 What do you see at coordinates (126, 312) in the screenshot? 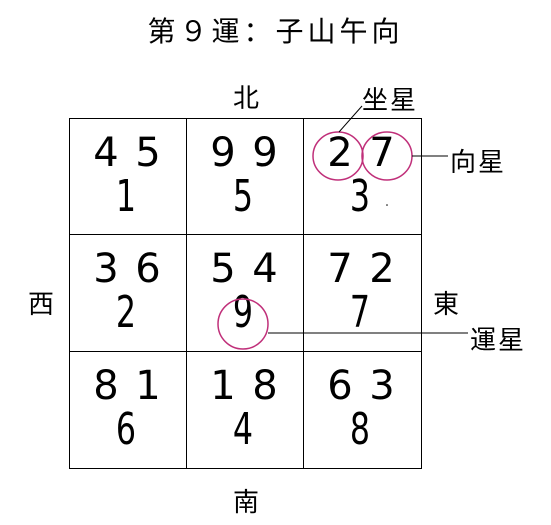
I see `period-star: 2` at bounding box center [126, 312].